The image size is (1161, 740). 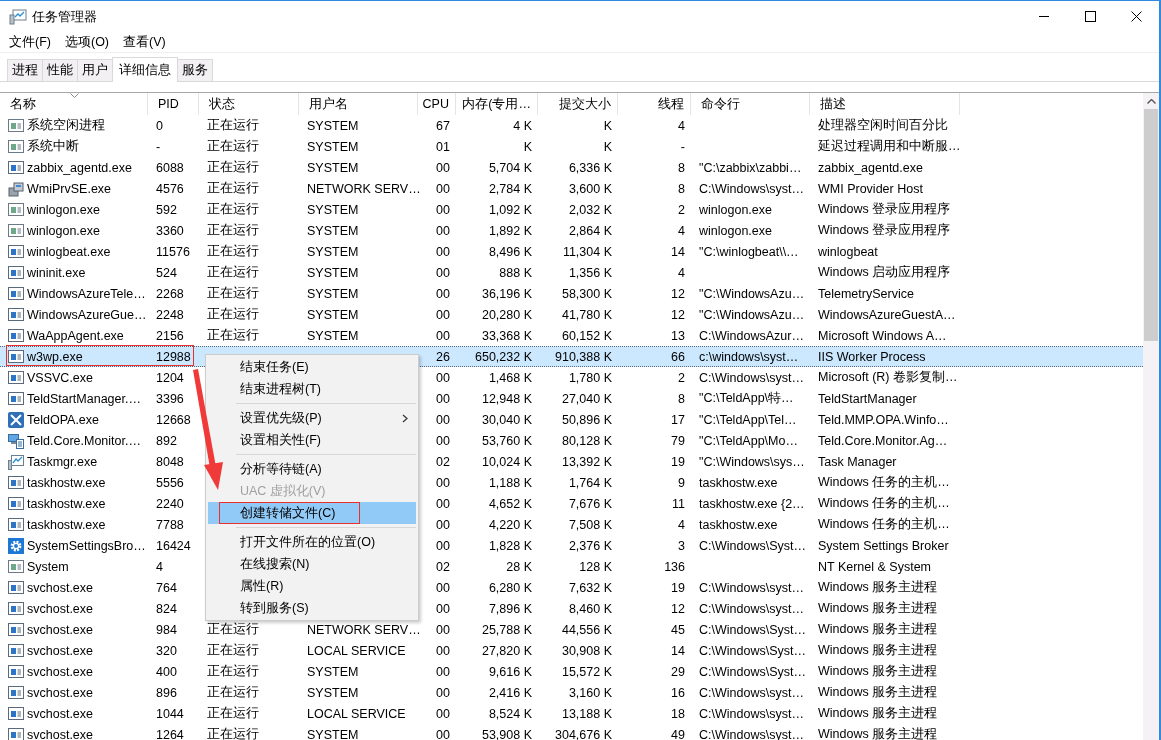 I want to click on table-cell: 27,820 K, so click(x=506, y=650).